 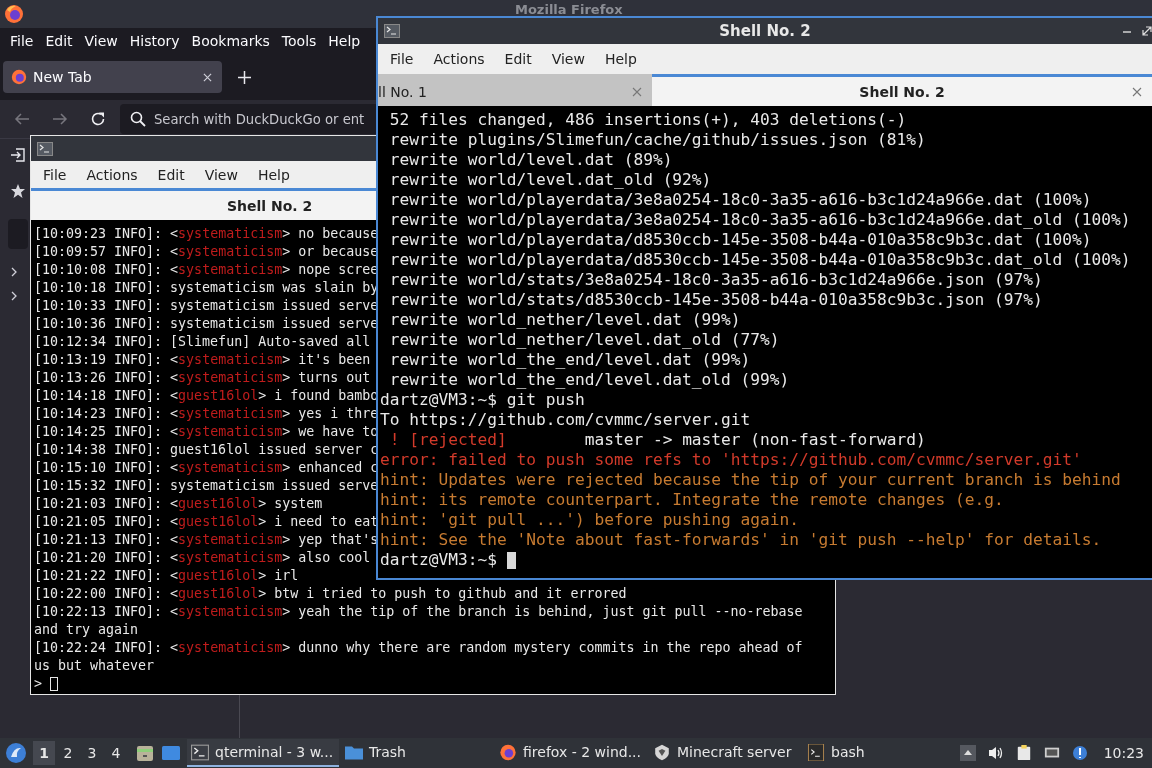 I want to click on menu-item: Tools, so click(x=299, y=41).